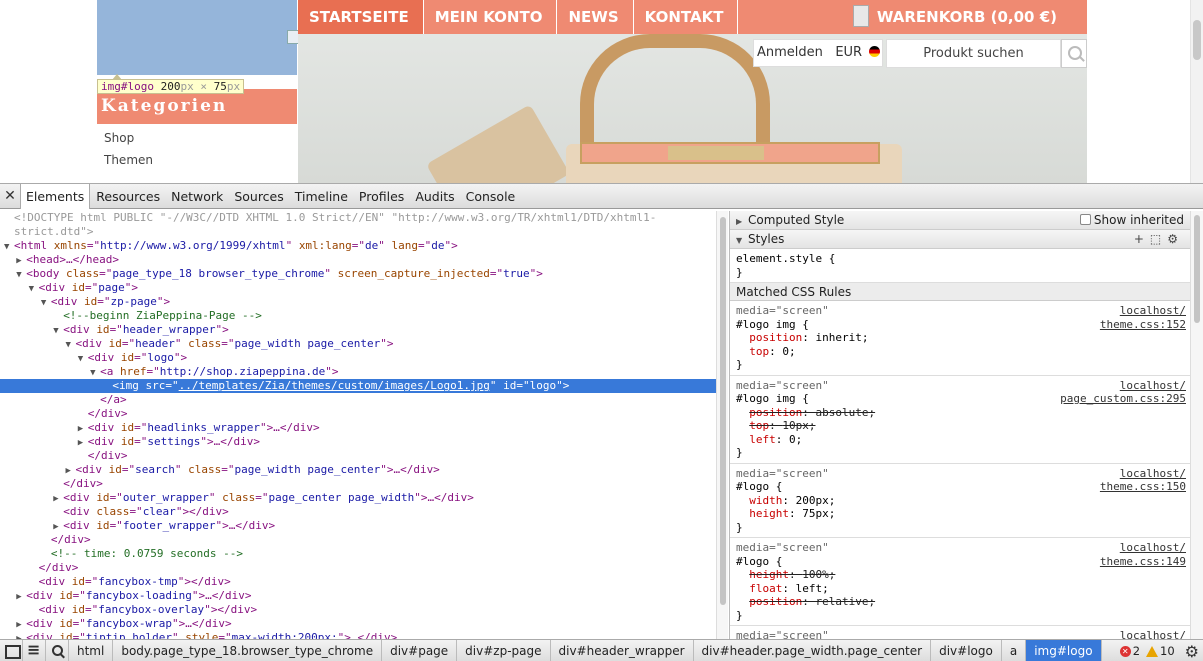 The image size is (1203, 661). Describe the element at coordinates (813, 650) in the screenshot. I see `breadcrumb-item: div#header.page_width.page_center` at that location.